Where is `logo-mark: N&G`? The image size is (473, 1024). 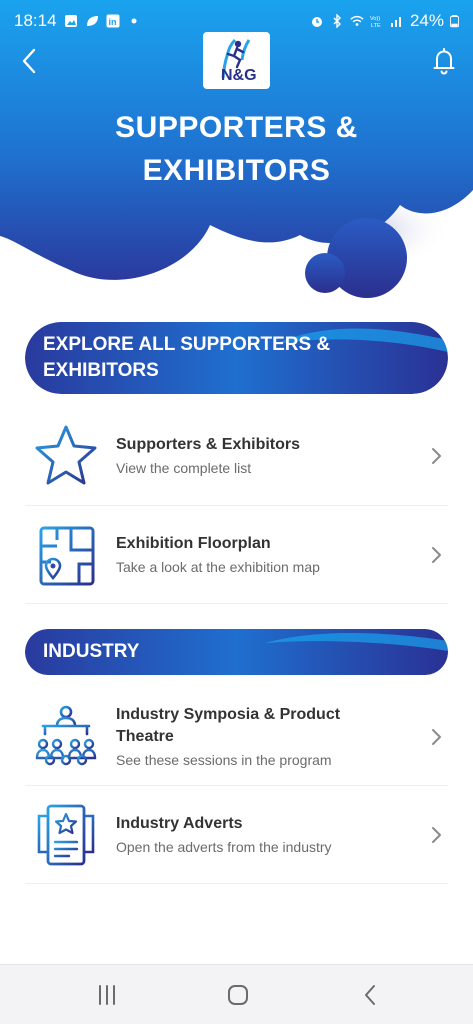 logo-mark: N&G is located at coordinates (239, 61).